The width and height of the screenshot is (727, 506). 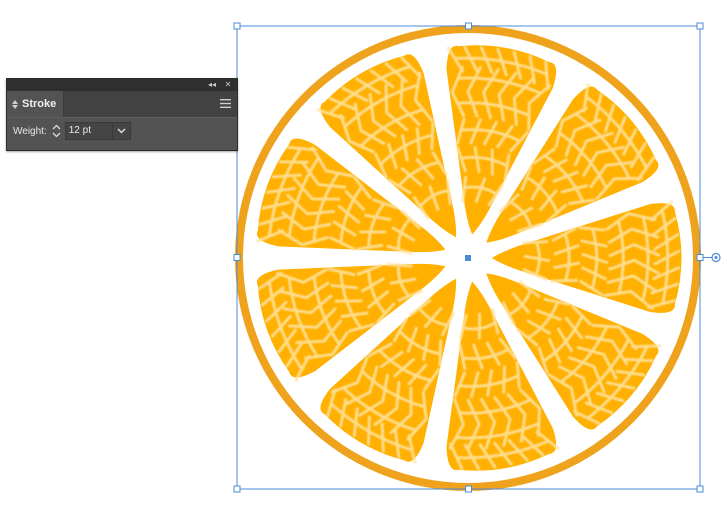 I want to click on tab-stroke: Stroke, so click(x=35, y=104).